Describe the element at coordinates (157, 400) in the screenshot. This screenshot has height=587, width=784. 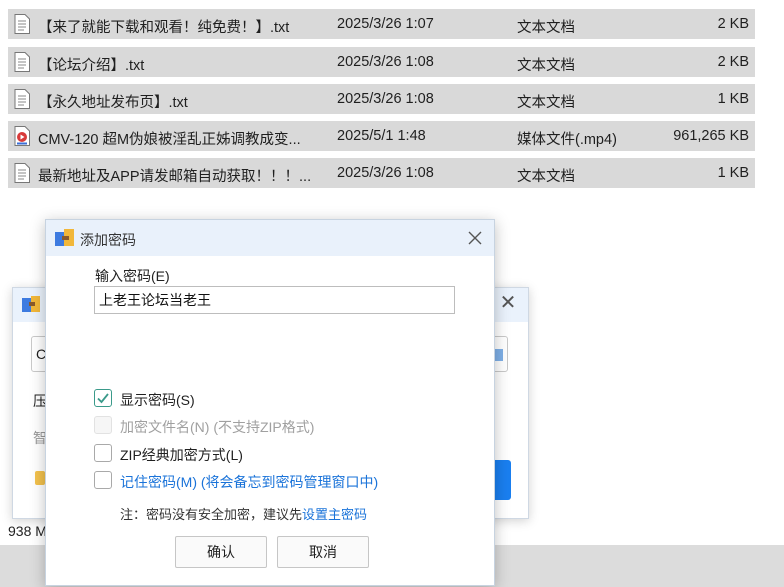
I see `show-password-label: 显示密码(S)` at that location.